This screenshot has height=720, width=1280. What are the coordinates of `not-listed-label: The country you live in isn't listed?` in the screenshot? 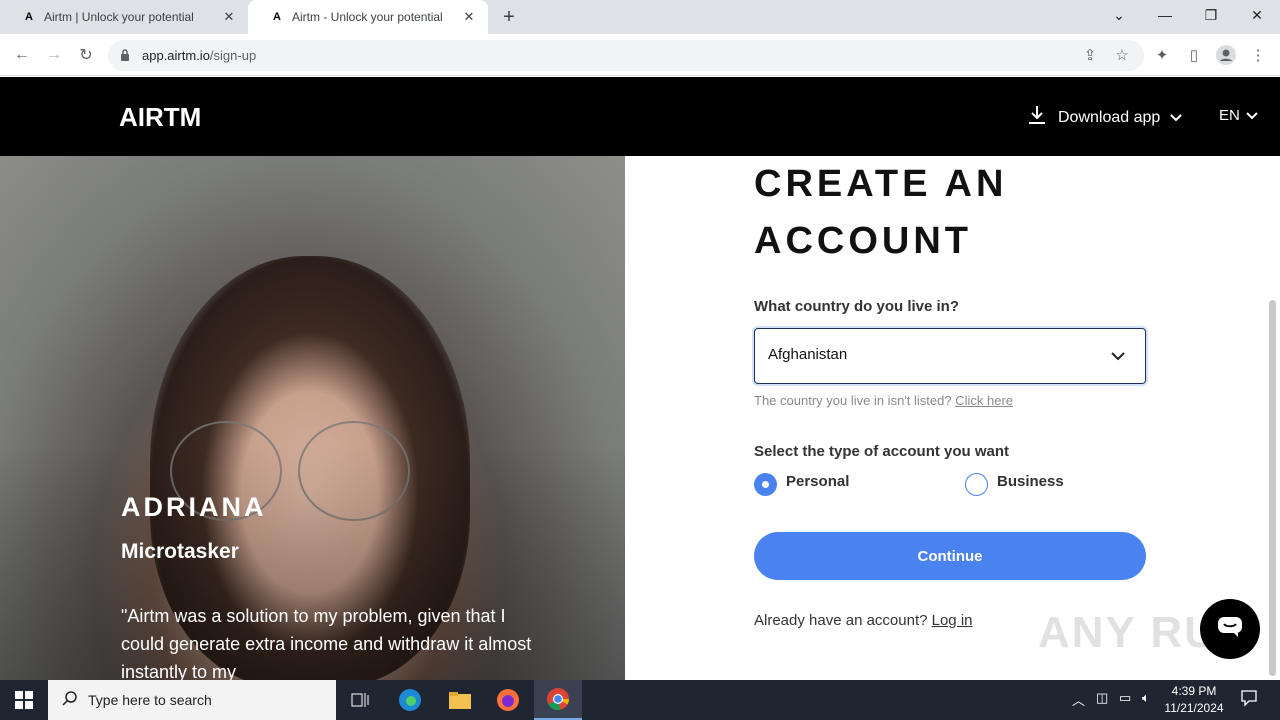 It's located at (853, 400).